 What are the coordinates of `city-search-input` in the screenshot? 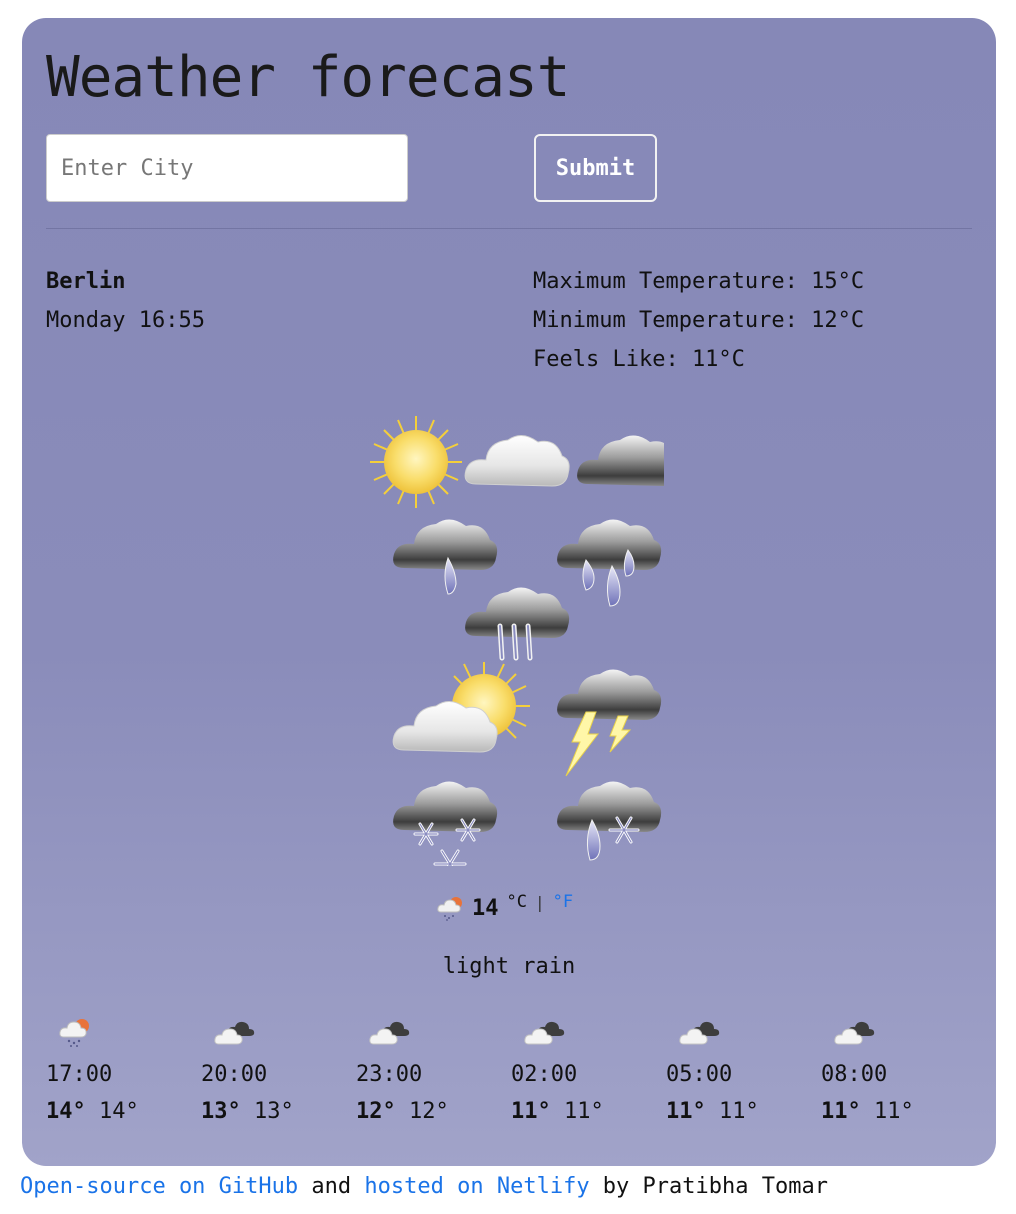 It's located at (227, 168).